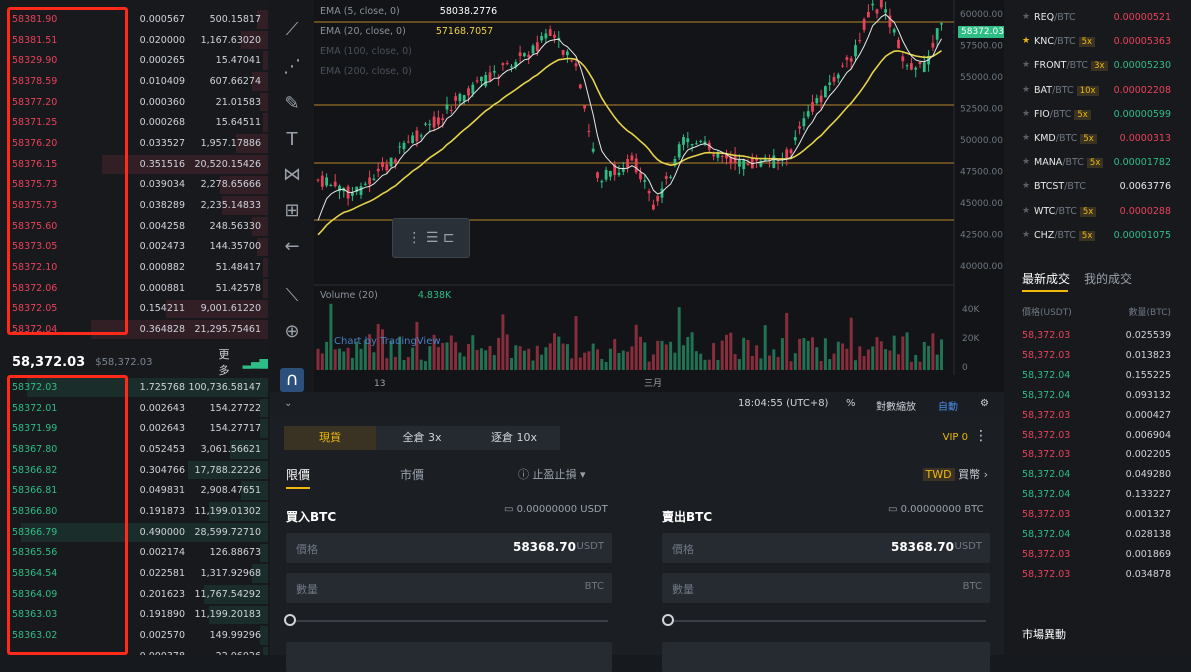 The height and width of the screenshot is (672, 1191). What do you see at coordinates (292, 67) in the screenshot?
I see `fib-icon: ⋰` at bounding box center [292, 67].